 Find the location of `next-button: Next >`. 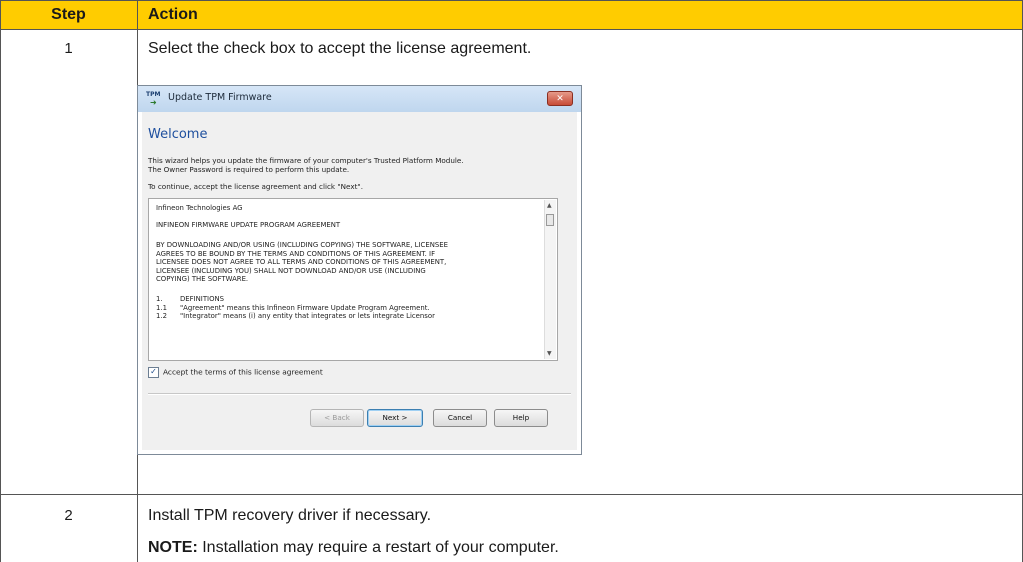

next-button: Next > is located at coordinates (395, 418).